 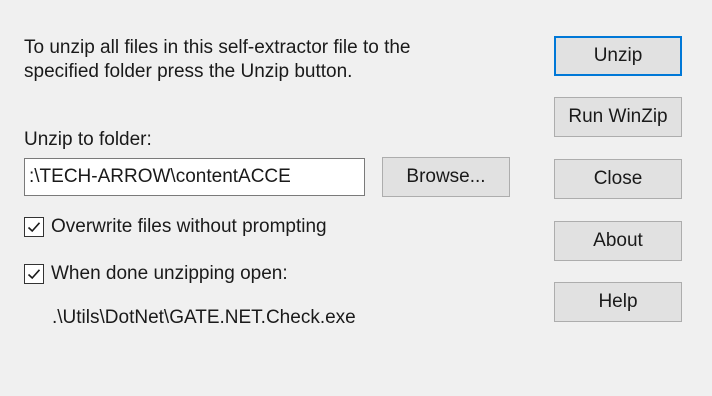 What do you see at coordinates (618, 241) in the screenshot?
I see `about-button: About` at bounding box center [618, 241].